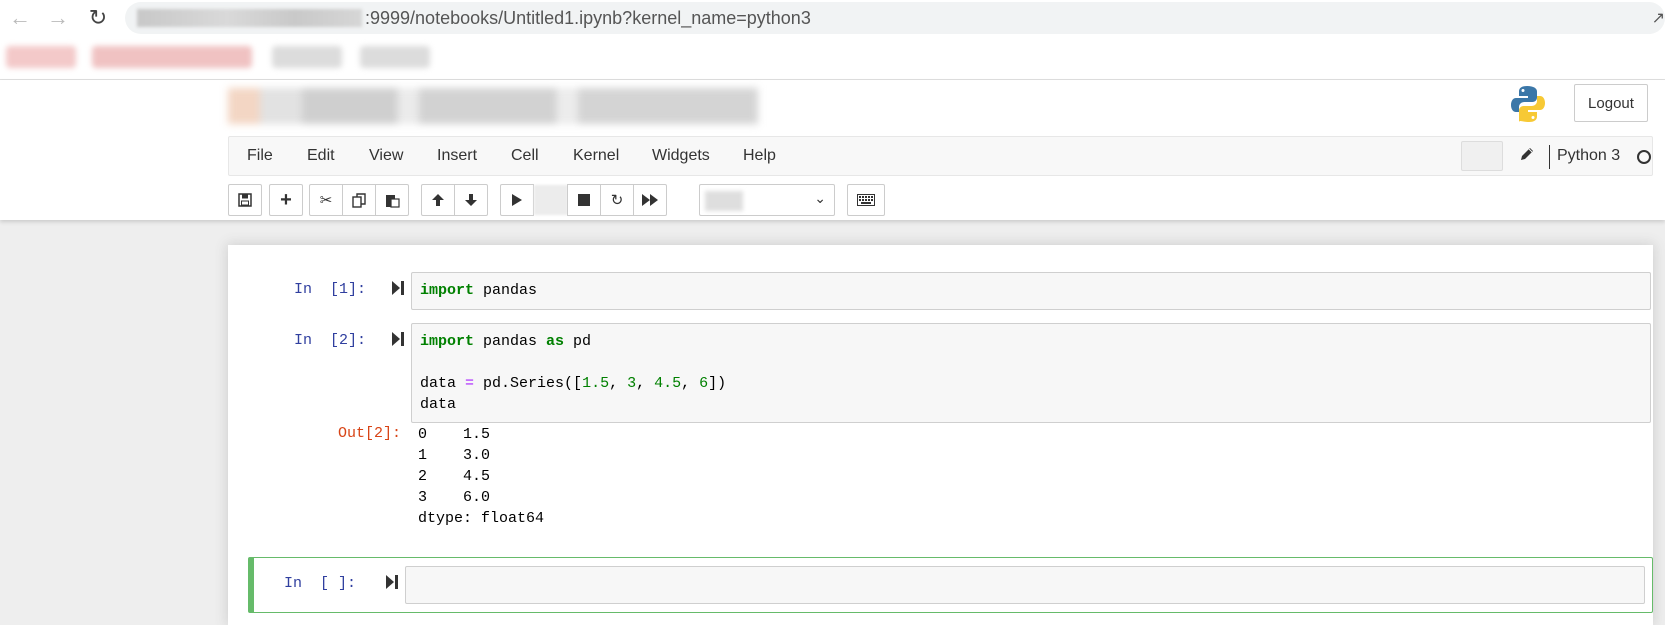 The height and width of the screenshot is (625, 1665). What do you see at coordinates (454, 434) in the screenshot?
I see `output-line: 0 1.5` at bounding box center [454, 434].